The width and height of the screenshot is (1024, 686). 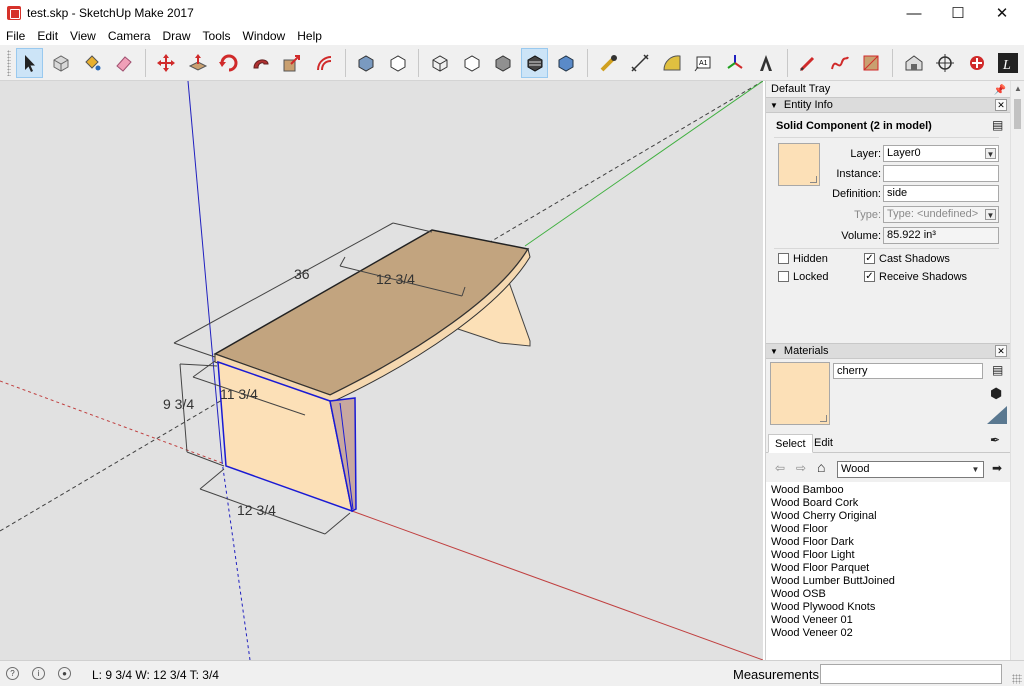 I want to click on cast-shadows-checkbox: ✓, so click(x=869, y=258).